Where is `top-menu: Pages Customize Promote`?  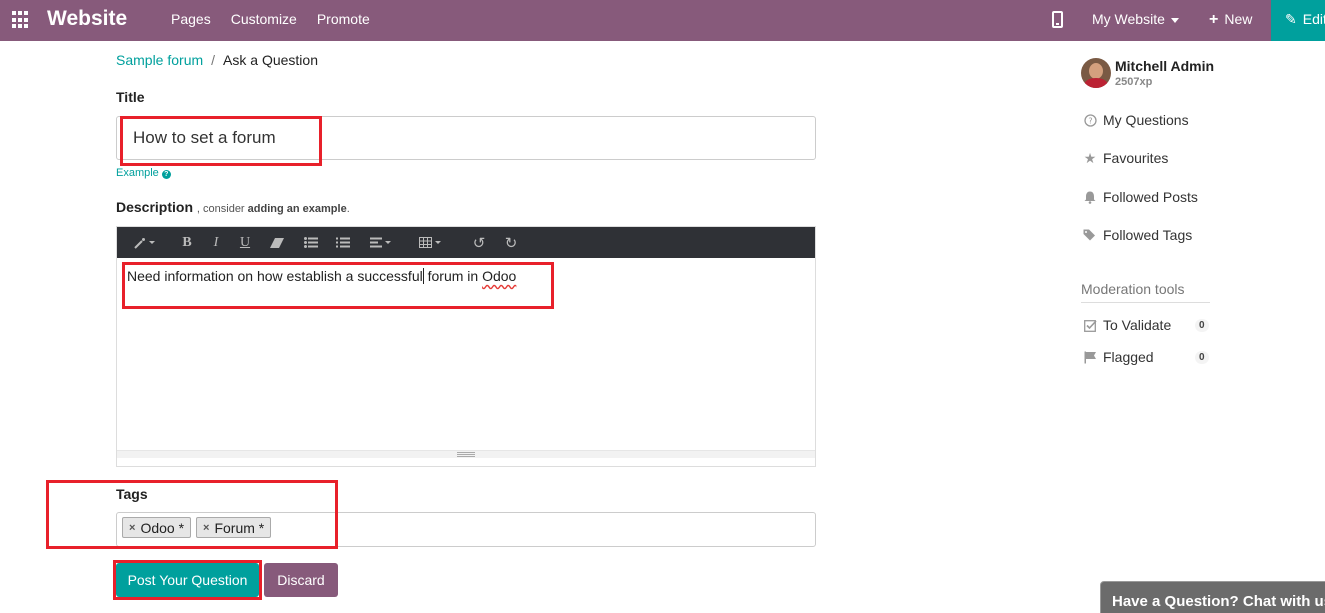 top-menu: Pages Customize Promote is located at coordinates (270, 19).